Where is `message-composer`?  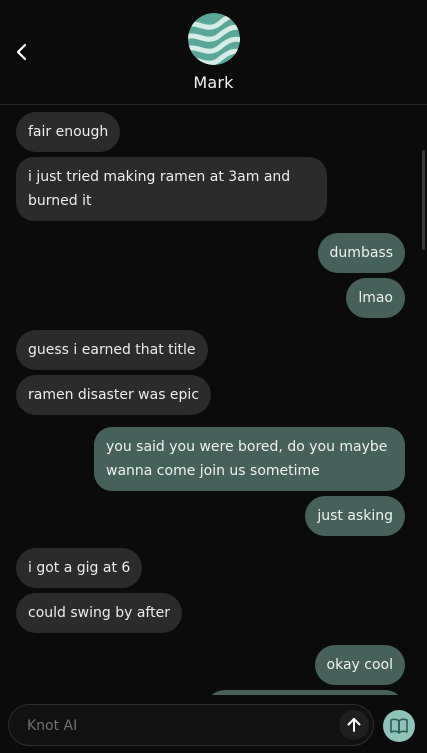 message-composer is located at coordinates (191, 725).